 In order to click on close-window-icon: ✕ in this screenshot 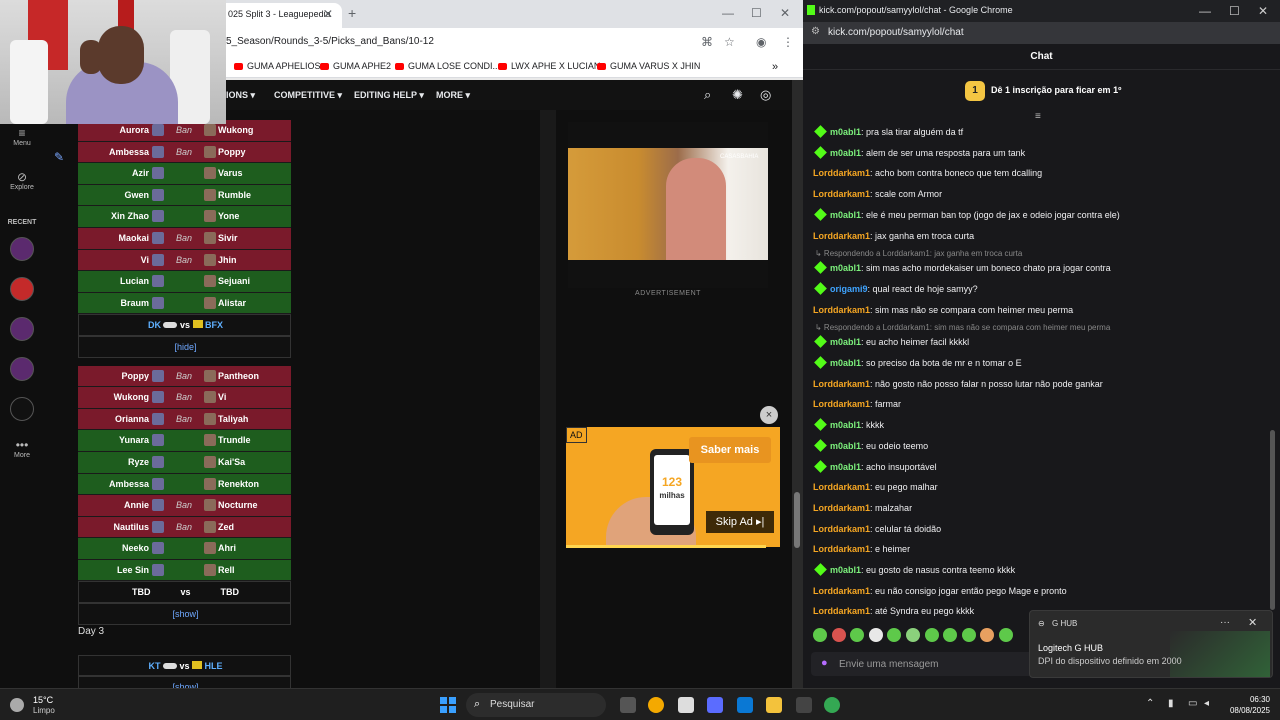, I will do `click(1263, 11)`.